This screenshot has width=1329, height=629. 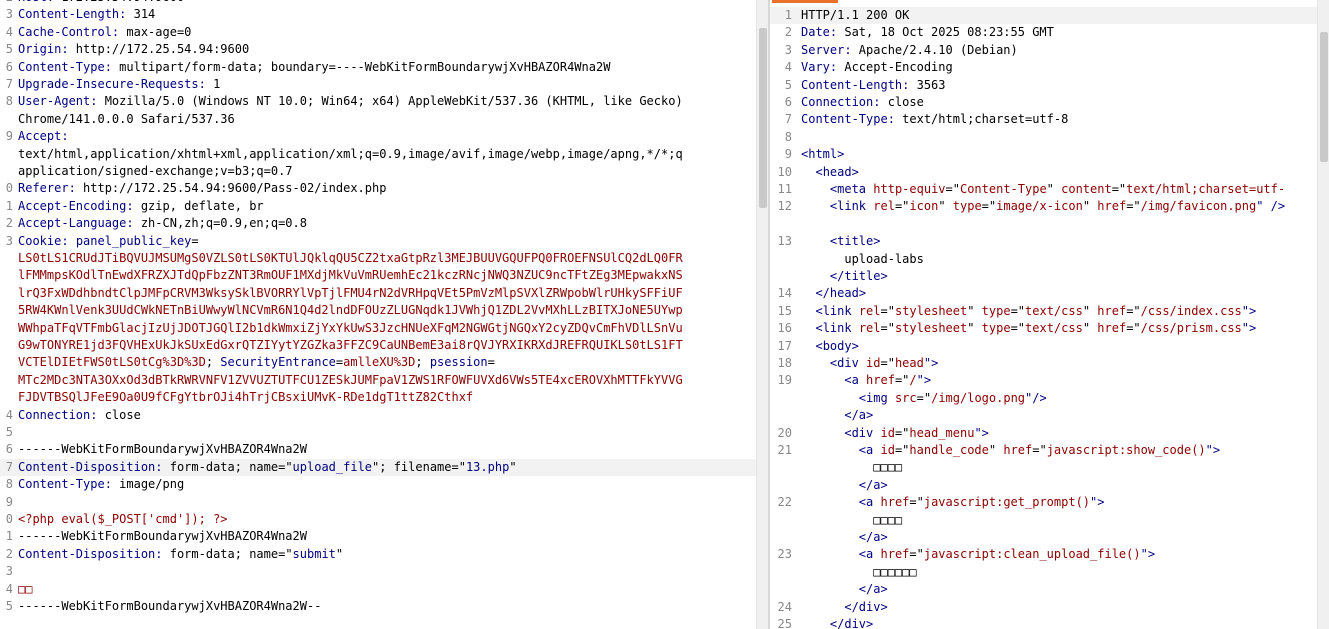 I want to click on line-text: □□□□□□, so click(x=858, y=572).